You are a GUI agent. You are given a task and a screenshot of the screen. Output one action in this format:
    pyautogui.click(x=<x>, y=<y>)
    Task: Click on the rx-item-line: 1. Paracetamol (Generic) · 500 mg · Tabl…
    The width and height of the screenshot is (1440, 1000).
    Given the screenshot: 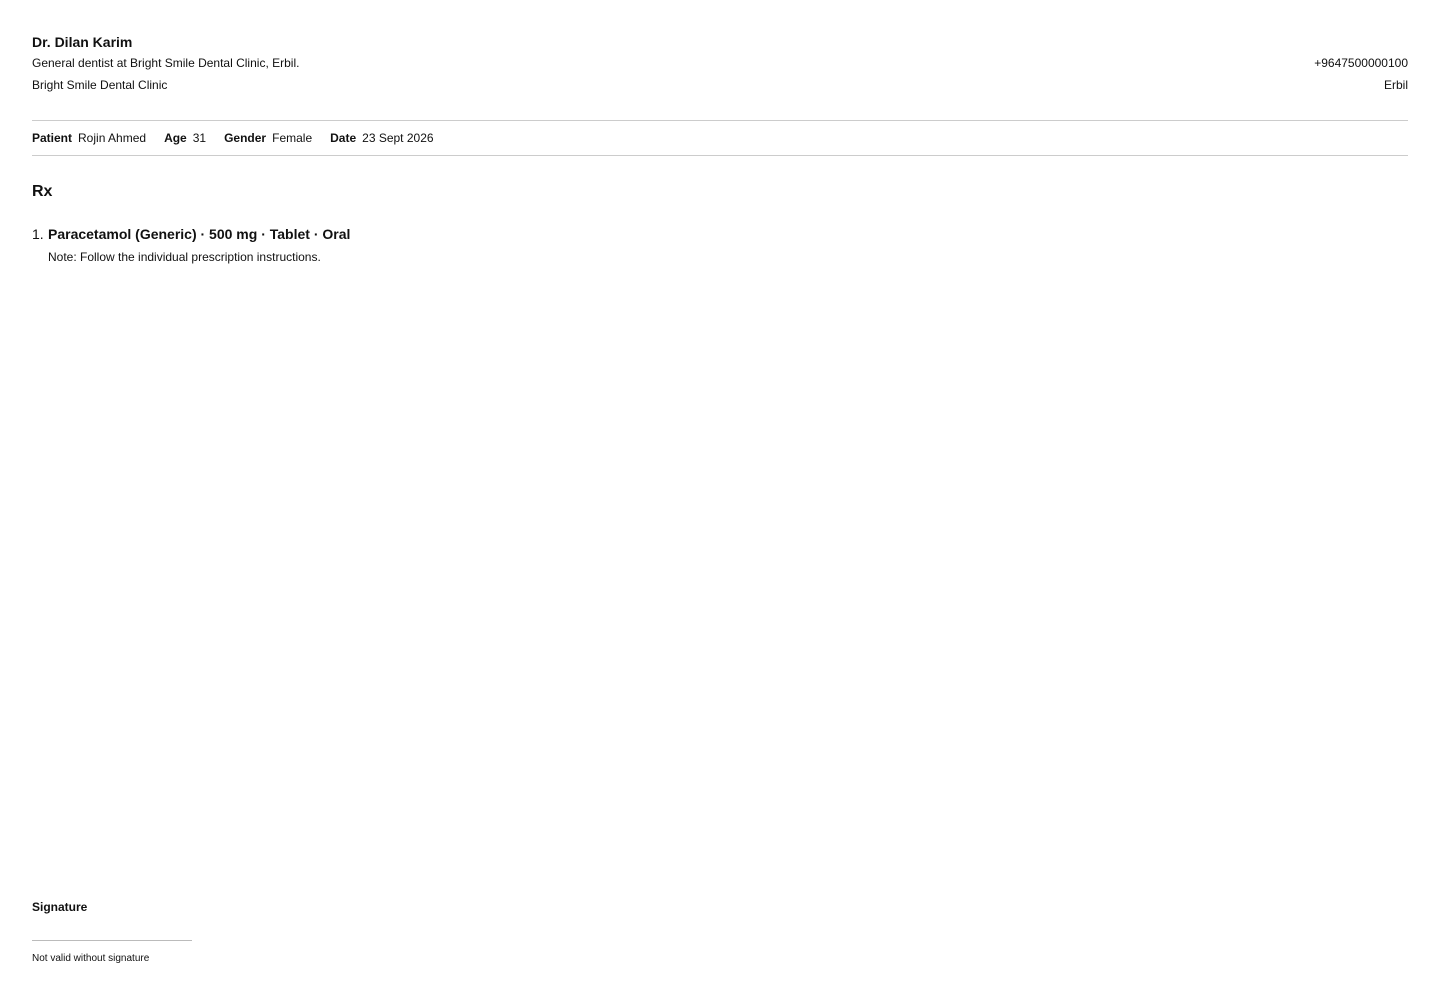 What is the action you would take?
    pyautogui.click(x=720, y=234)
    